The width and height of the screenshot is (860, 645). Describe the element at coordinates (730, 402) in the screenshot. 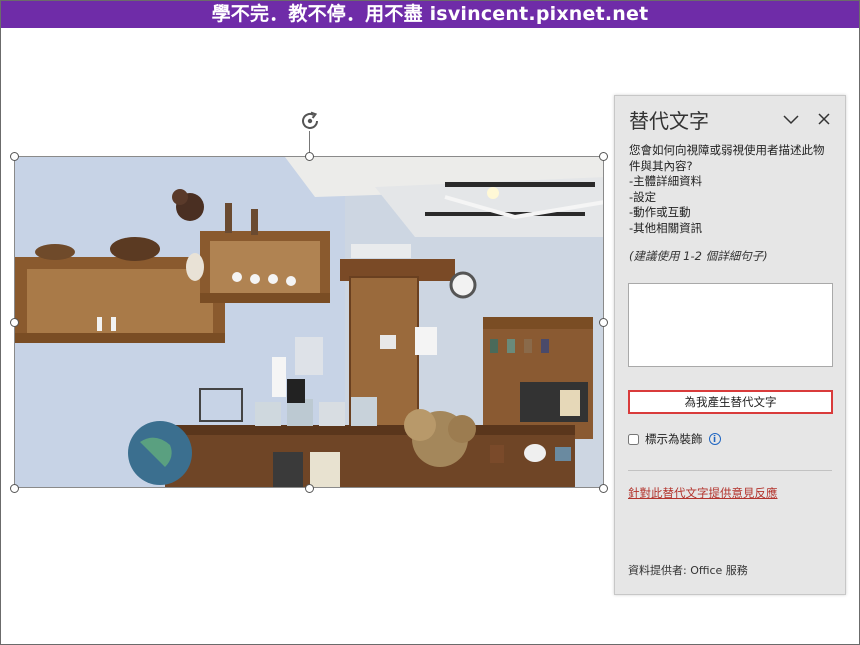

I see `generate-alt-text-button: 為我產生替代文字` at that location.